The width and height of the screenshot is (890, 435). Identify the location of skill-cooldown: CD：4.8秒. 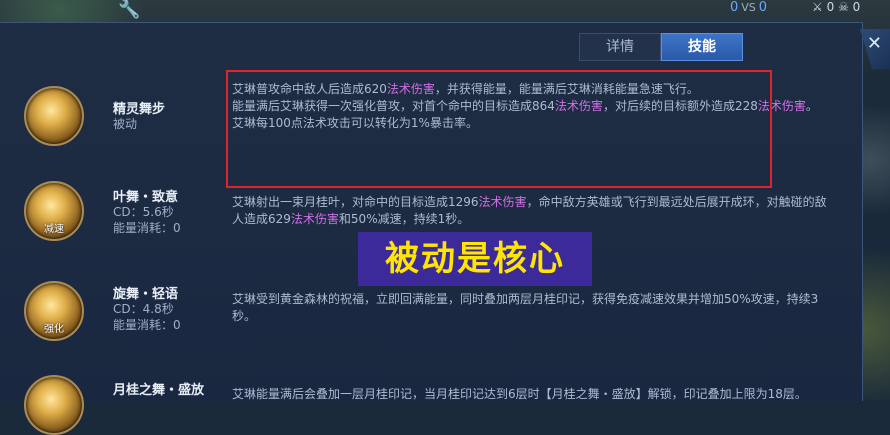
(143, 309).